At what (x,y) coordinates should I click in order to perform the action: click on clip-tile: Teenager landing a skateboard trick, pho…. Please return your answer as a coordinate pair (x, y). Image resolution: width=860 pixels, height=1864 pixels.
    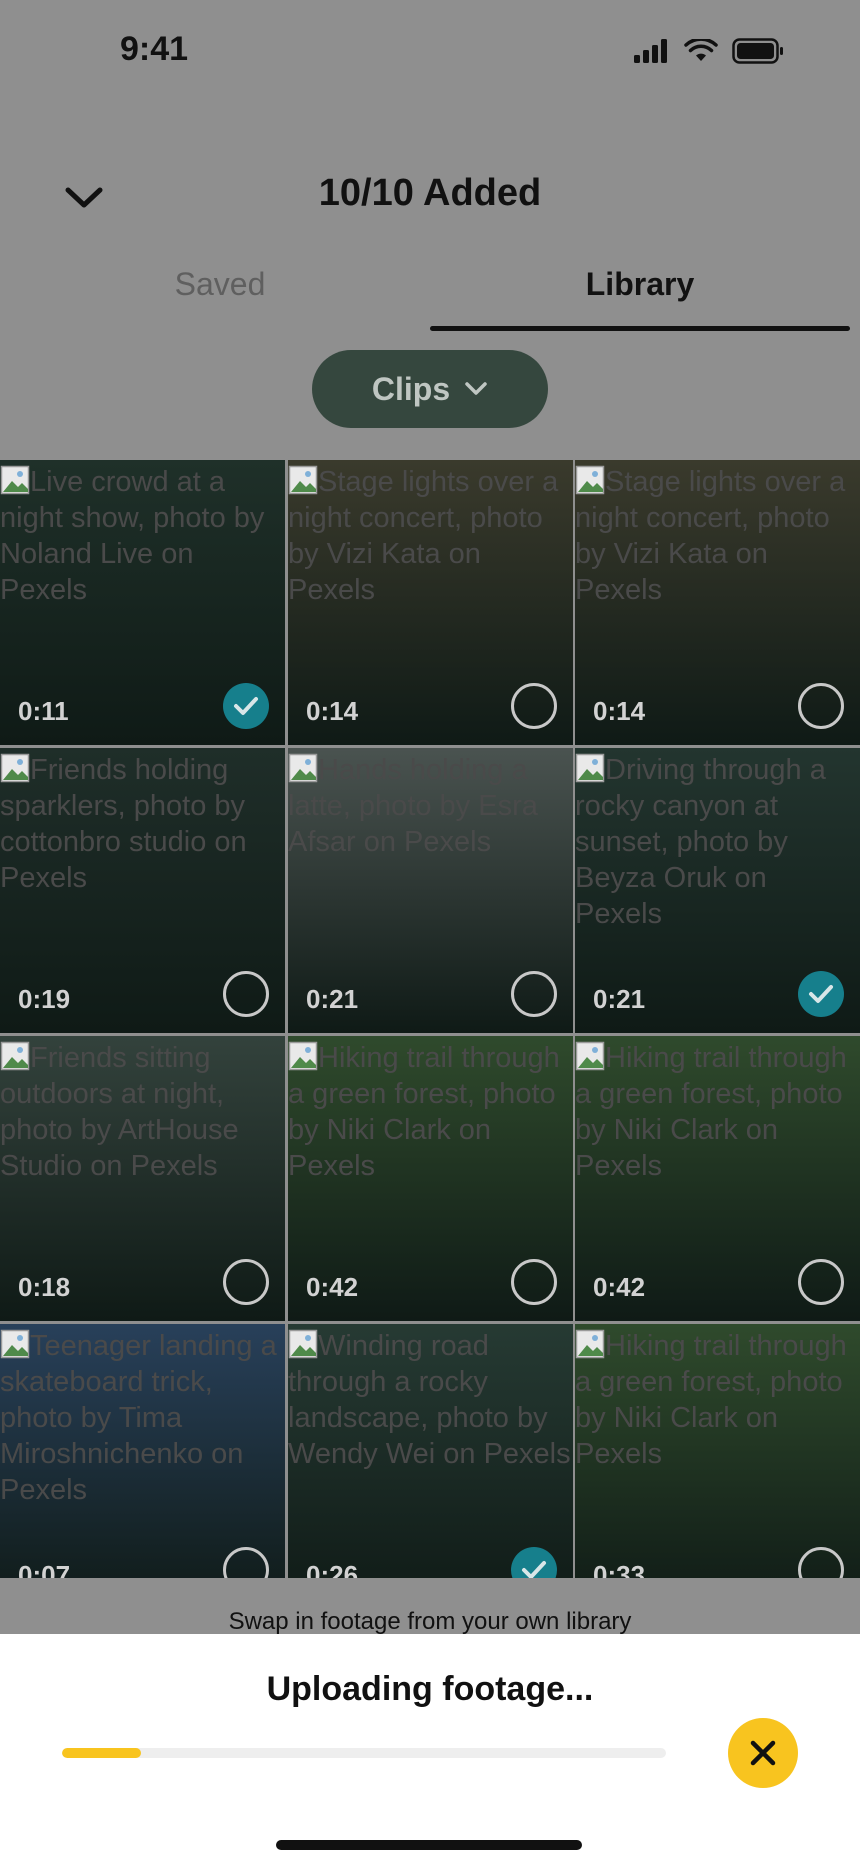
    Looking at the image, I should click on (142, 1451).